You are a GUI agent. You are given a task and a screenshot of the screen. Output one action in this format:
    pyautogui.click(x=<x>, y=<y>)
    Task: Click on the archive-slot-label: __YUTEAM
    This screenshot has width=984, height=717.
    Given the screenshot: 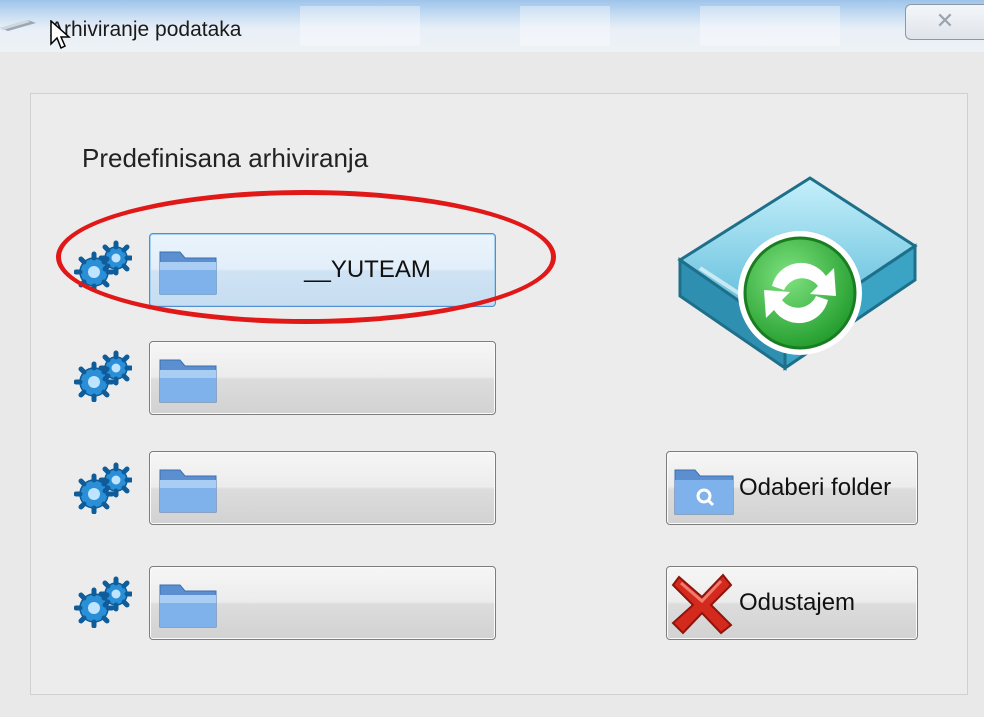 What is the action you would take?
    pyautogui.click(x=367, y=269)
    